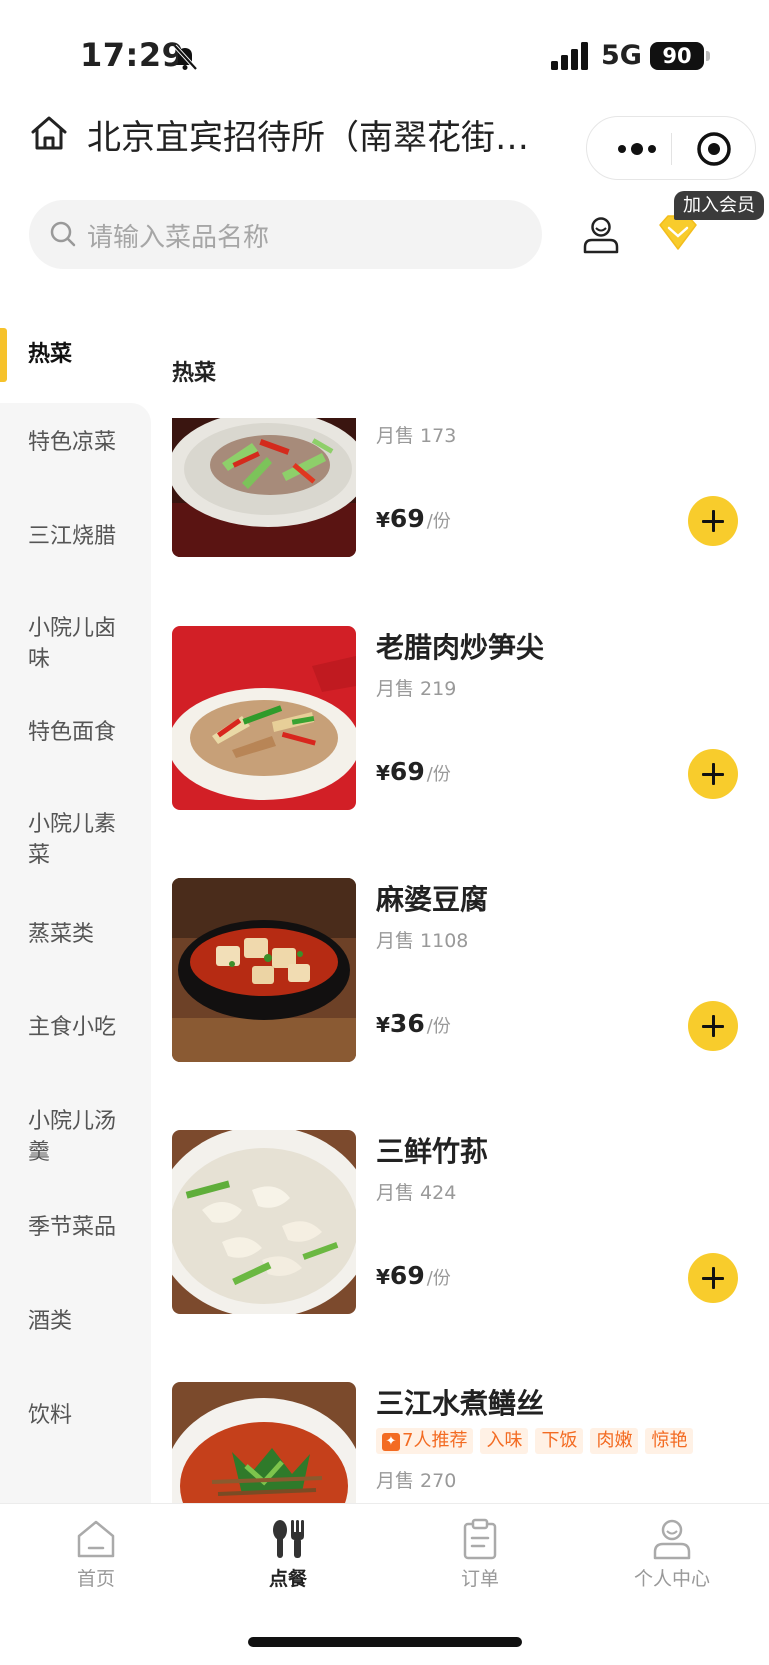  What do you see at coordinates (132, 55) in the screenshot?
I see `status-time: 17:29` at bounding box center [132, 55].